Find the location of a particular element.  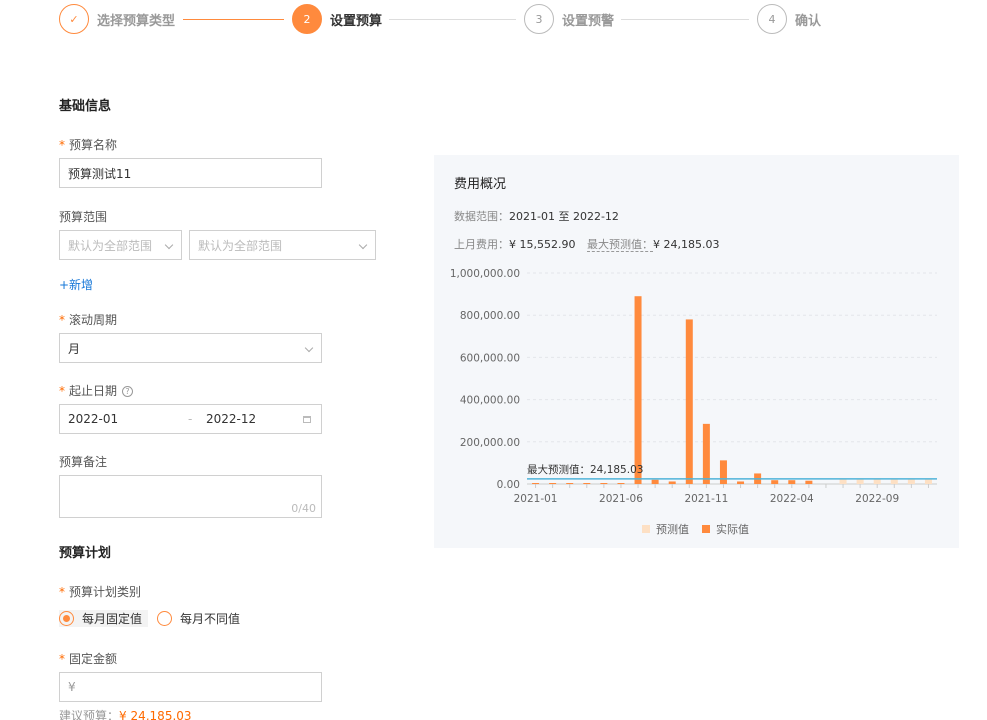

step-4-circle: 4 is located at coordinates (772, 19).